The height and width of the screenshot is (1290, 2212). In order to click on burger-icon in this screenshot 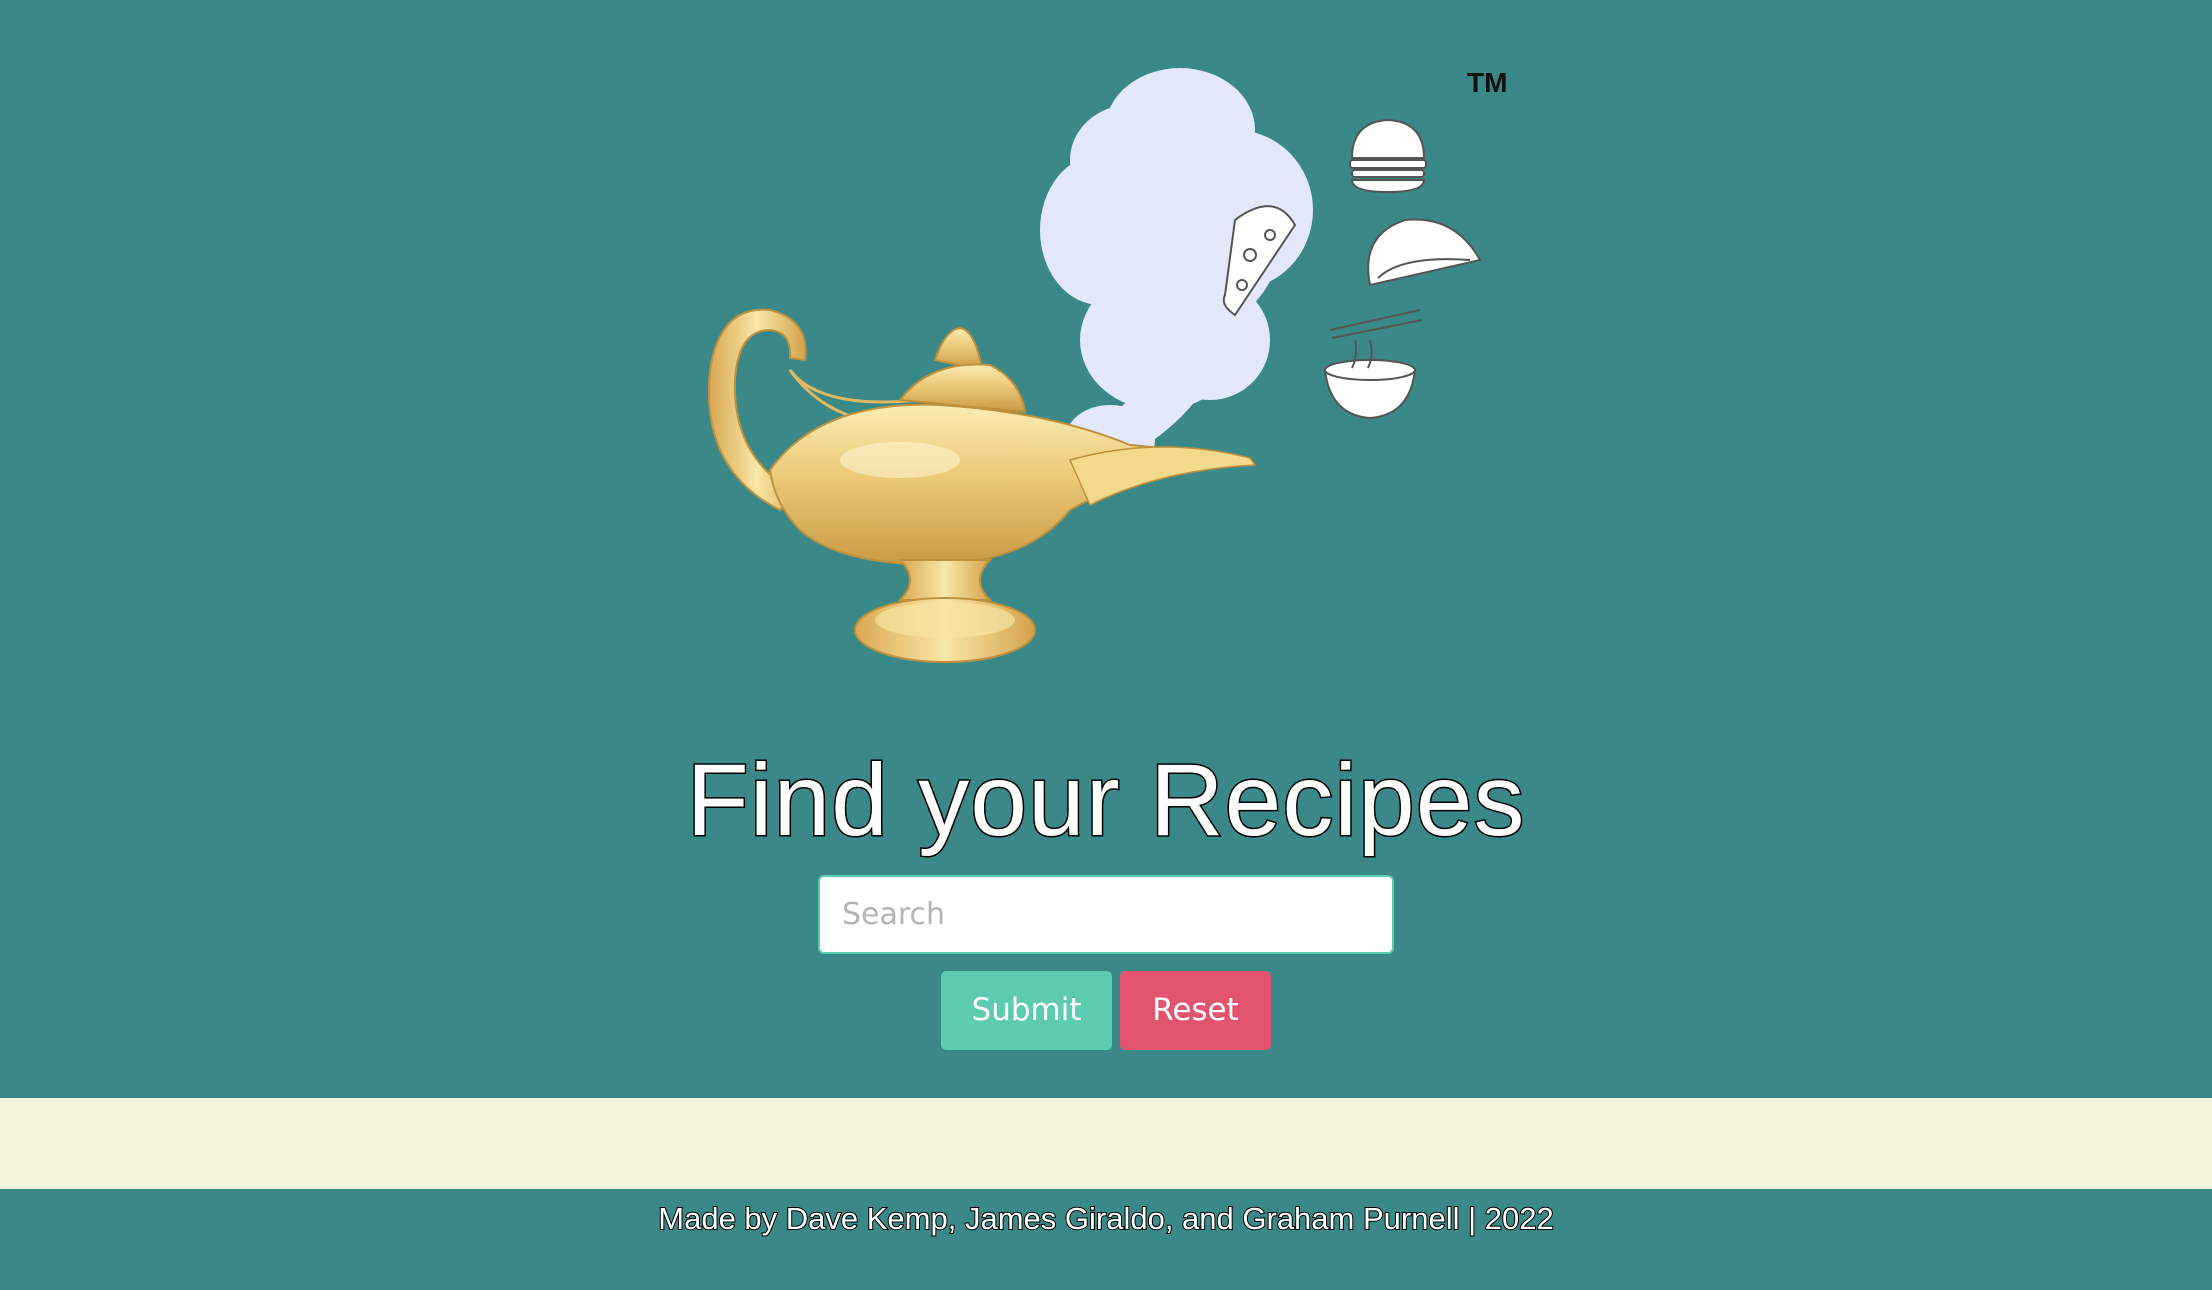, I will do `click(1388, 156)`.